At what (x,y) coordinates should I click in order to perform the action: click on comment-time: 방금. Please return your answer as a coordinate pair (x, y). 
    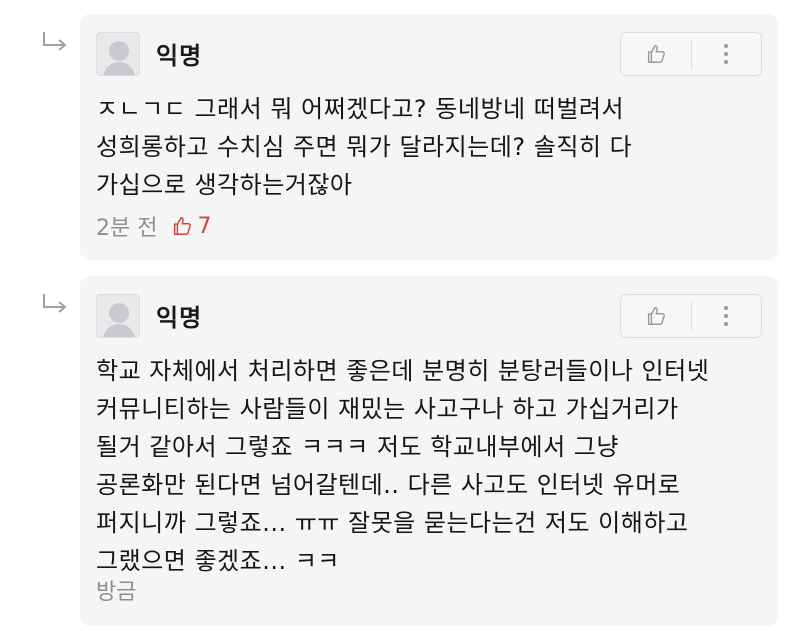
    Looking at the image, I should click on (116, 592).